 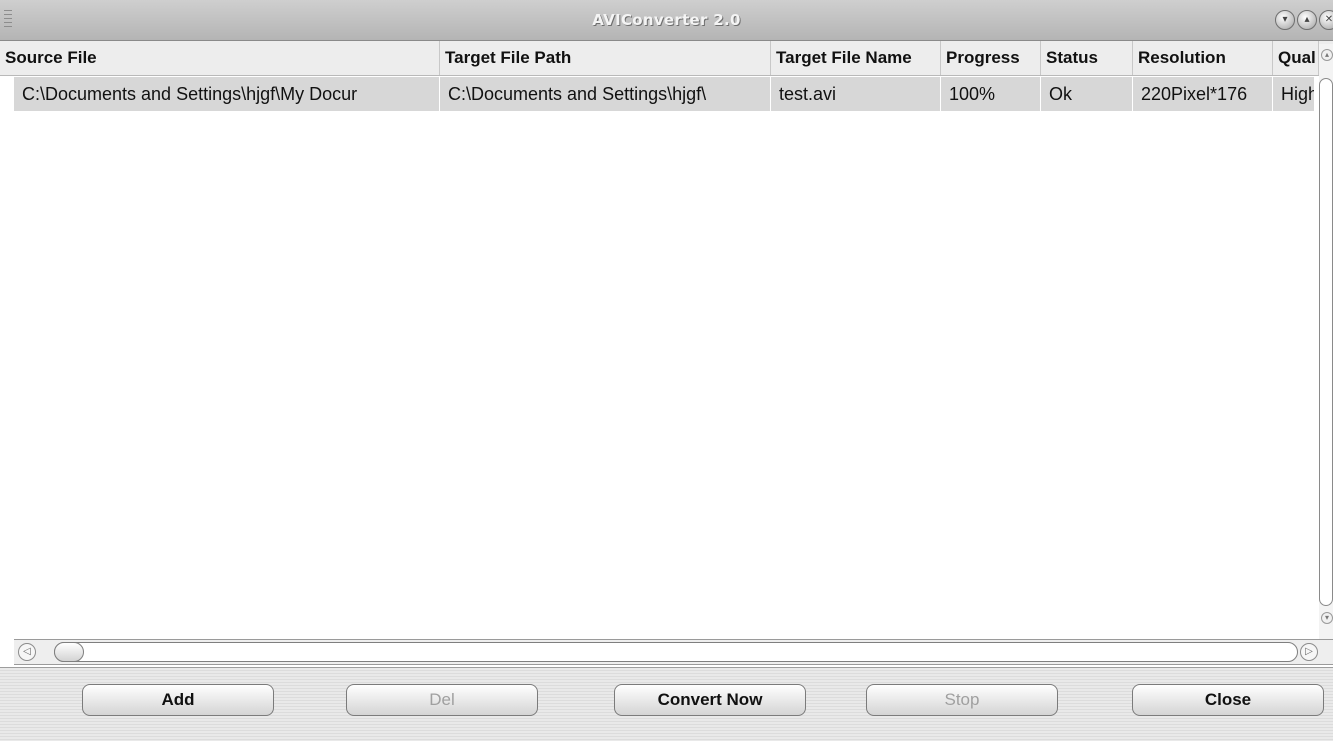 I want to click on minimize-icon: ▾, so click(x=1285, y=20).